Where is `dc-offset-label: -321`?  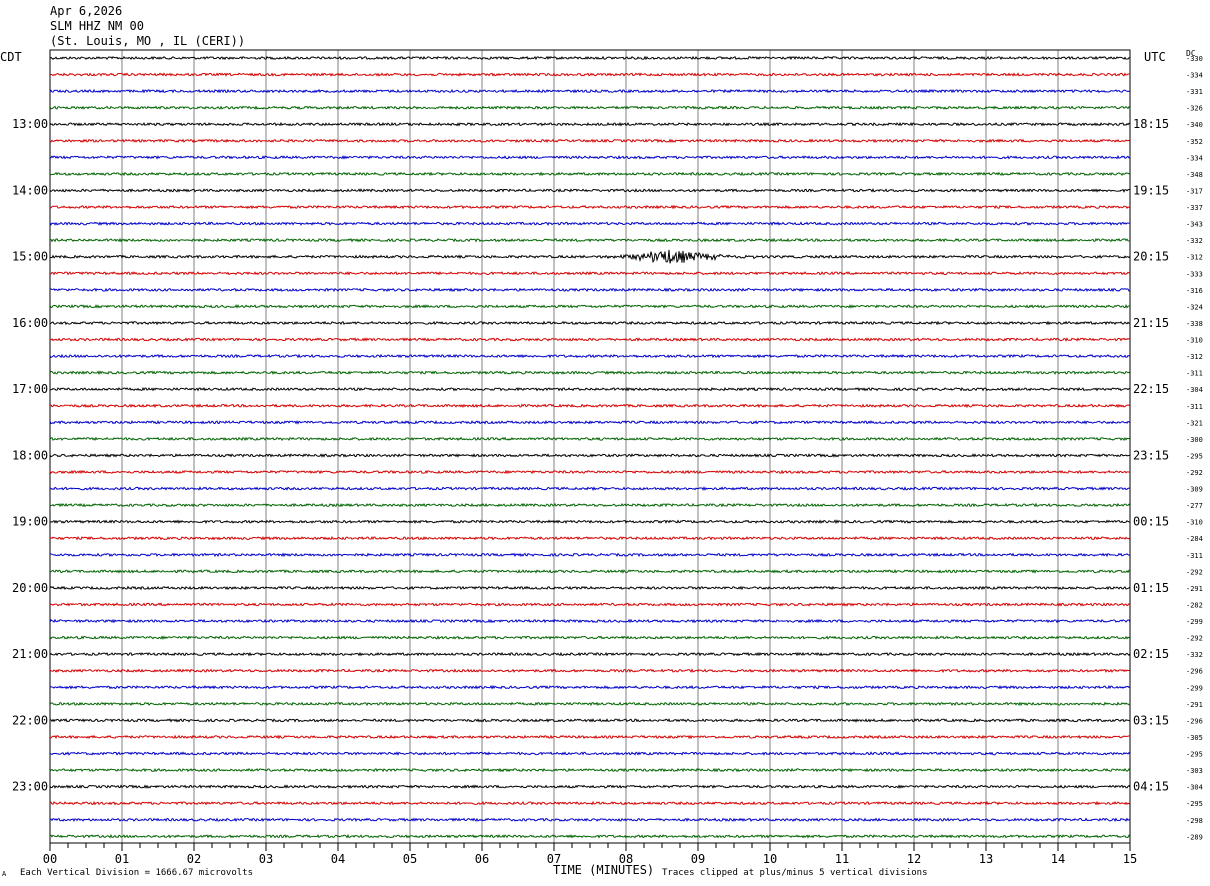
dc-offset-label: -321 is located at coordinates (1194, 423).